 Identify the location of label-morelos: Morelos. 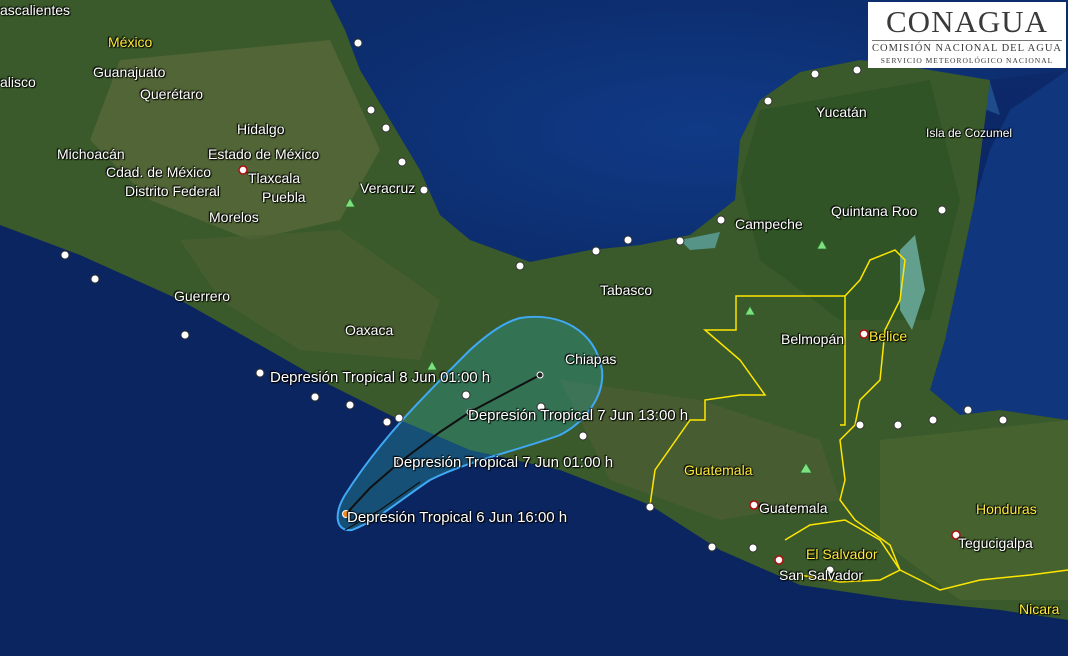
(234, 217).